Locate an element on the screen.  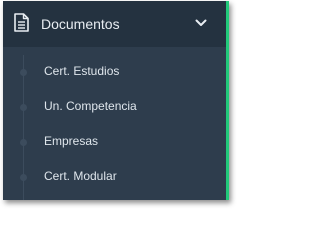
submenu-item-un-competencia: Un. Competencia is located at coordinates (114, 107).